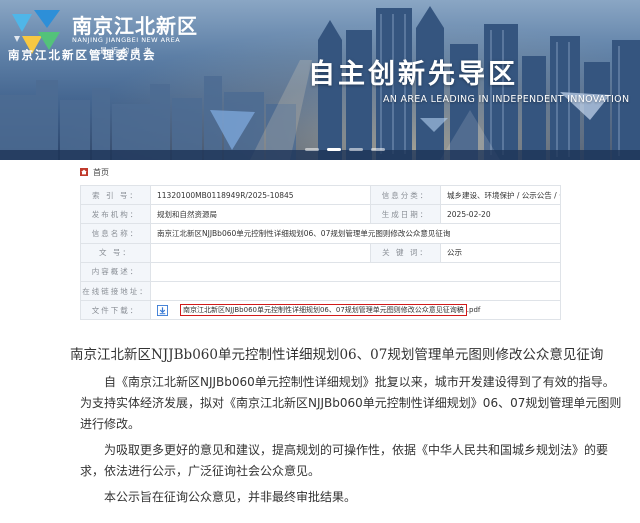  Describe the element at coordinates (405, 195) in the screenshot. I see `category-label: 信息分类：` at that location.